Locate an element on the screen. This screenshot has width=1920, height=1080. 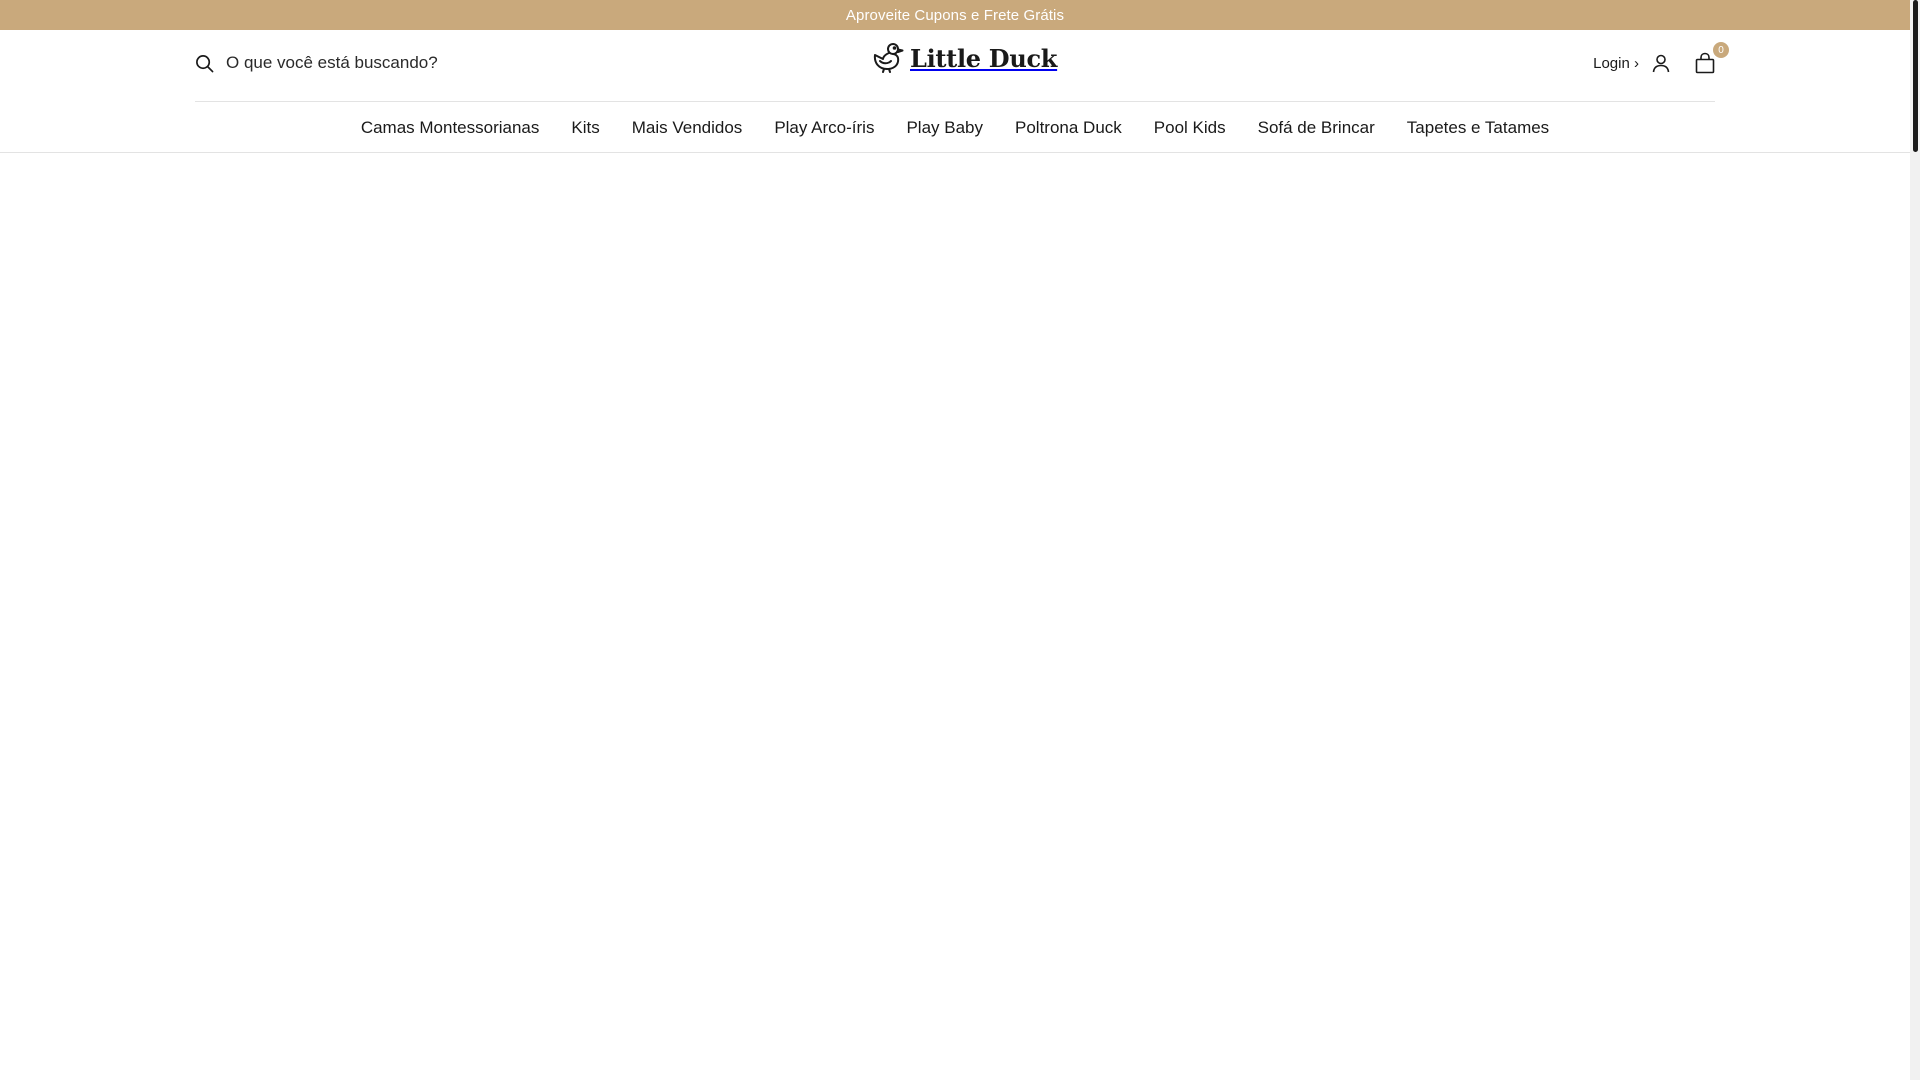
search-bar is located at coordinates (360, 63).